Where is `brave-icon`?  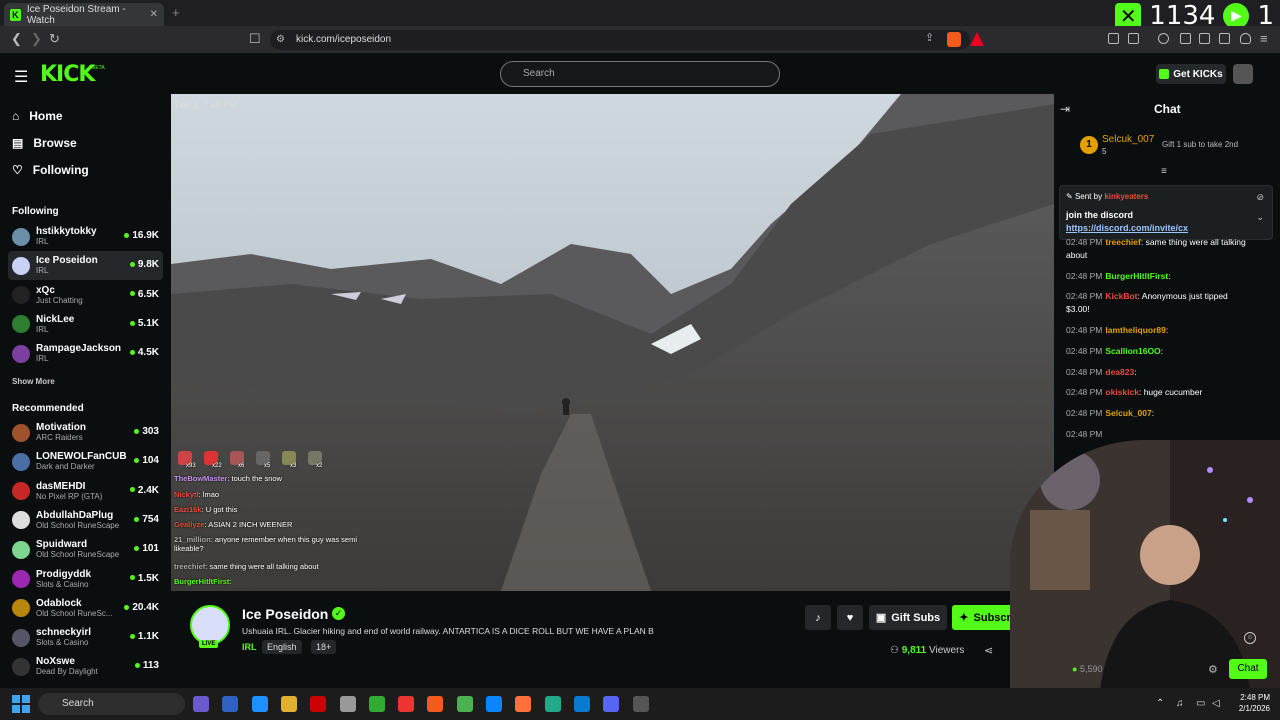
brave-icon is located at coordinates (435, 704).